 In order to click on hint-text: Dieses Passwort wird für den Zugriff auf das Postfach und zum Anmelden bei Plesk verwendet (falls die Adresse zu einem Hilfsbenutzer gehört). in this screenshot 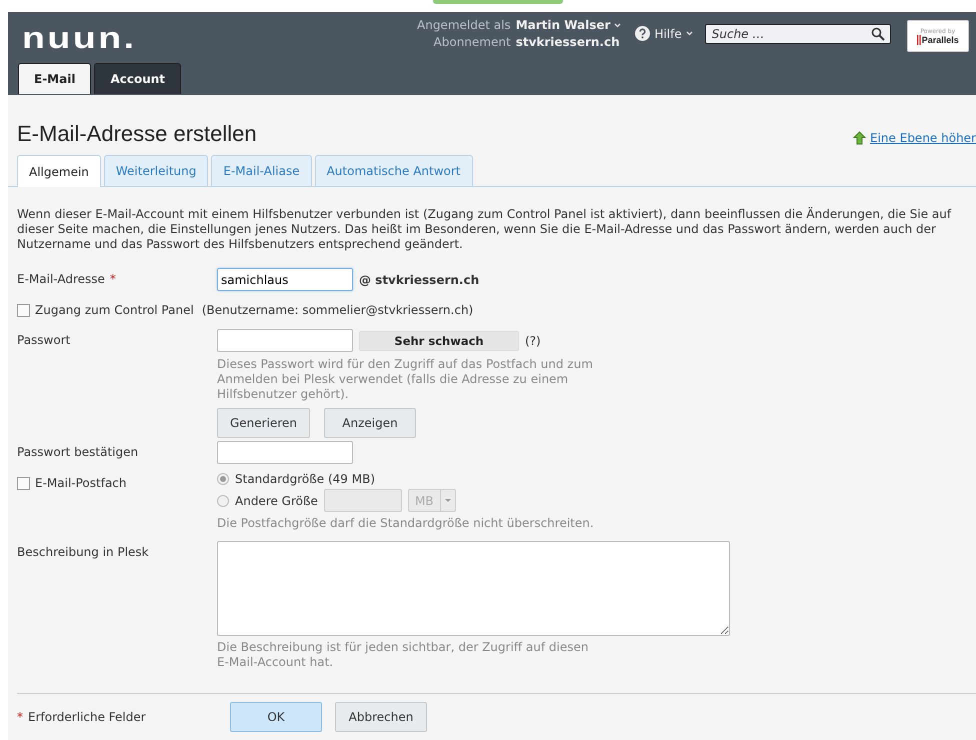, I will do `click(405, 379)`.